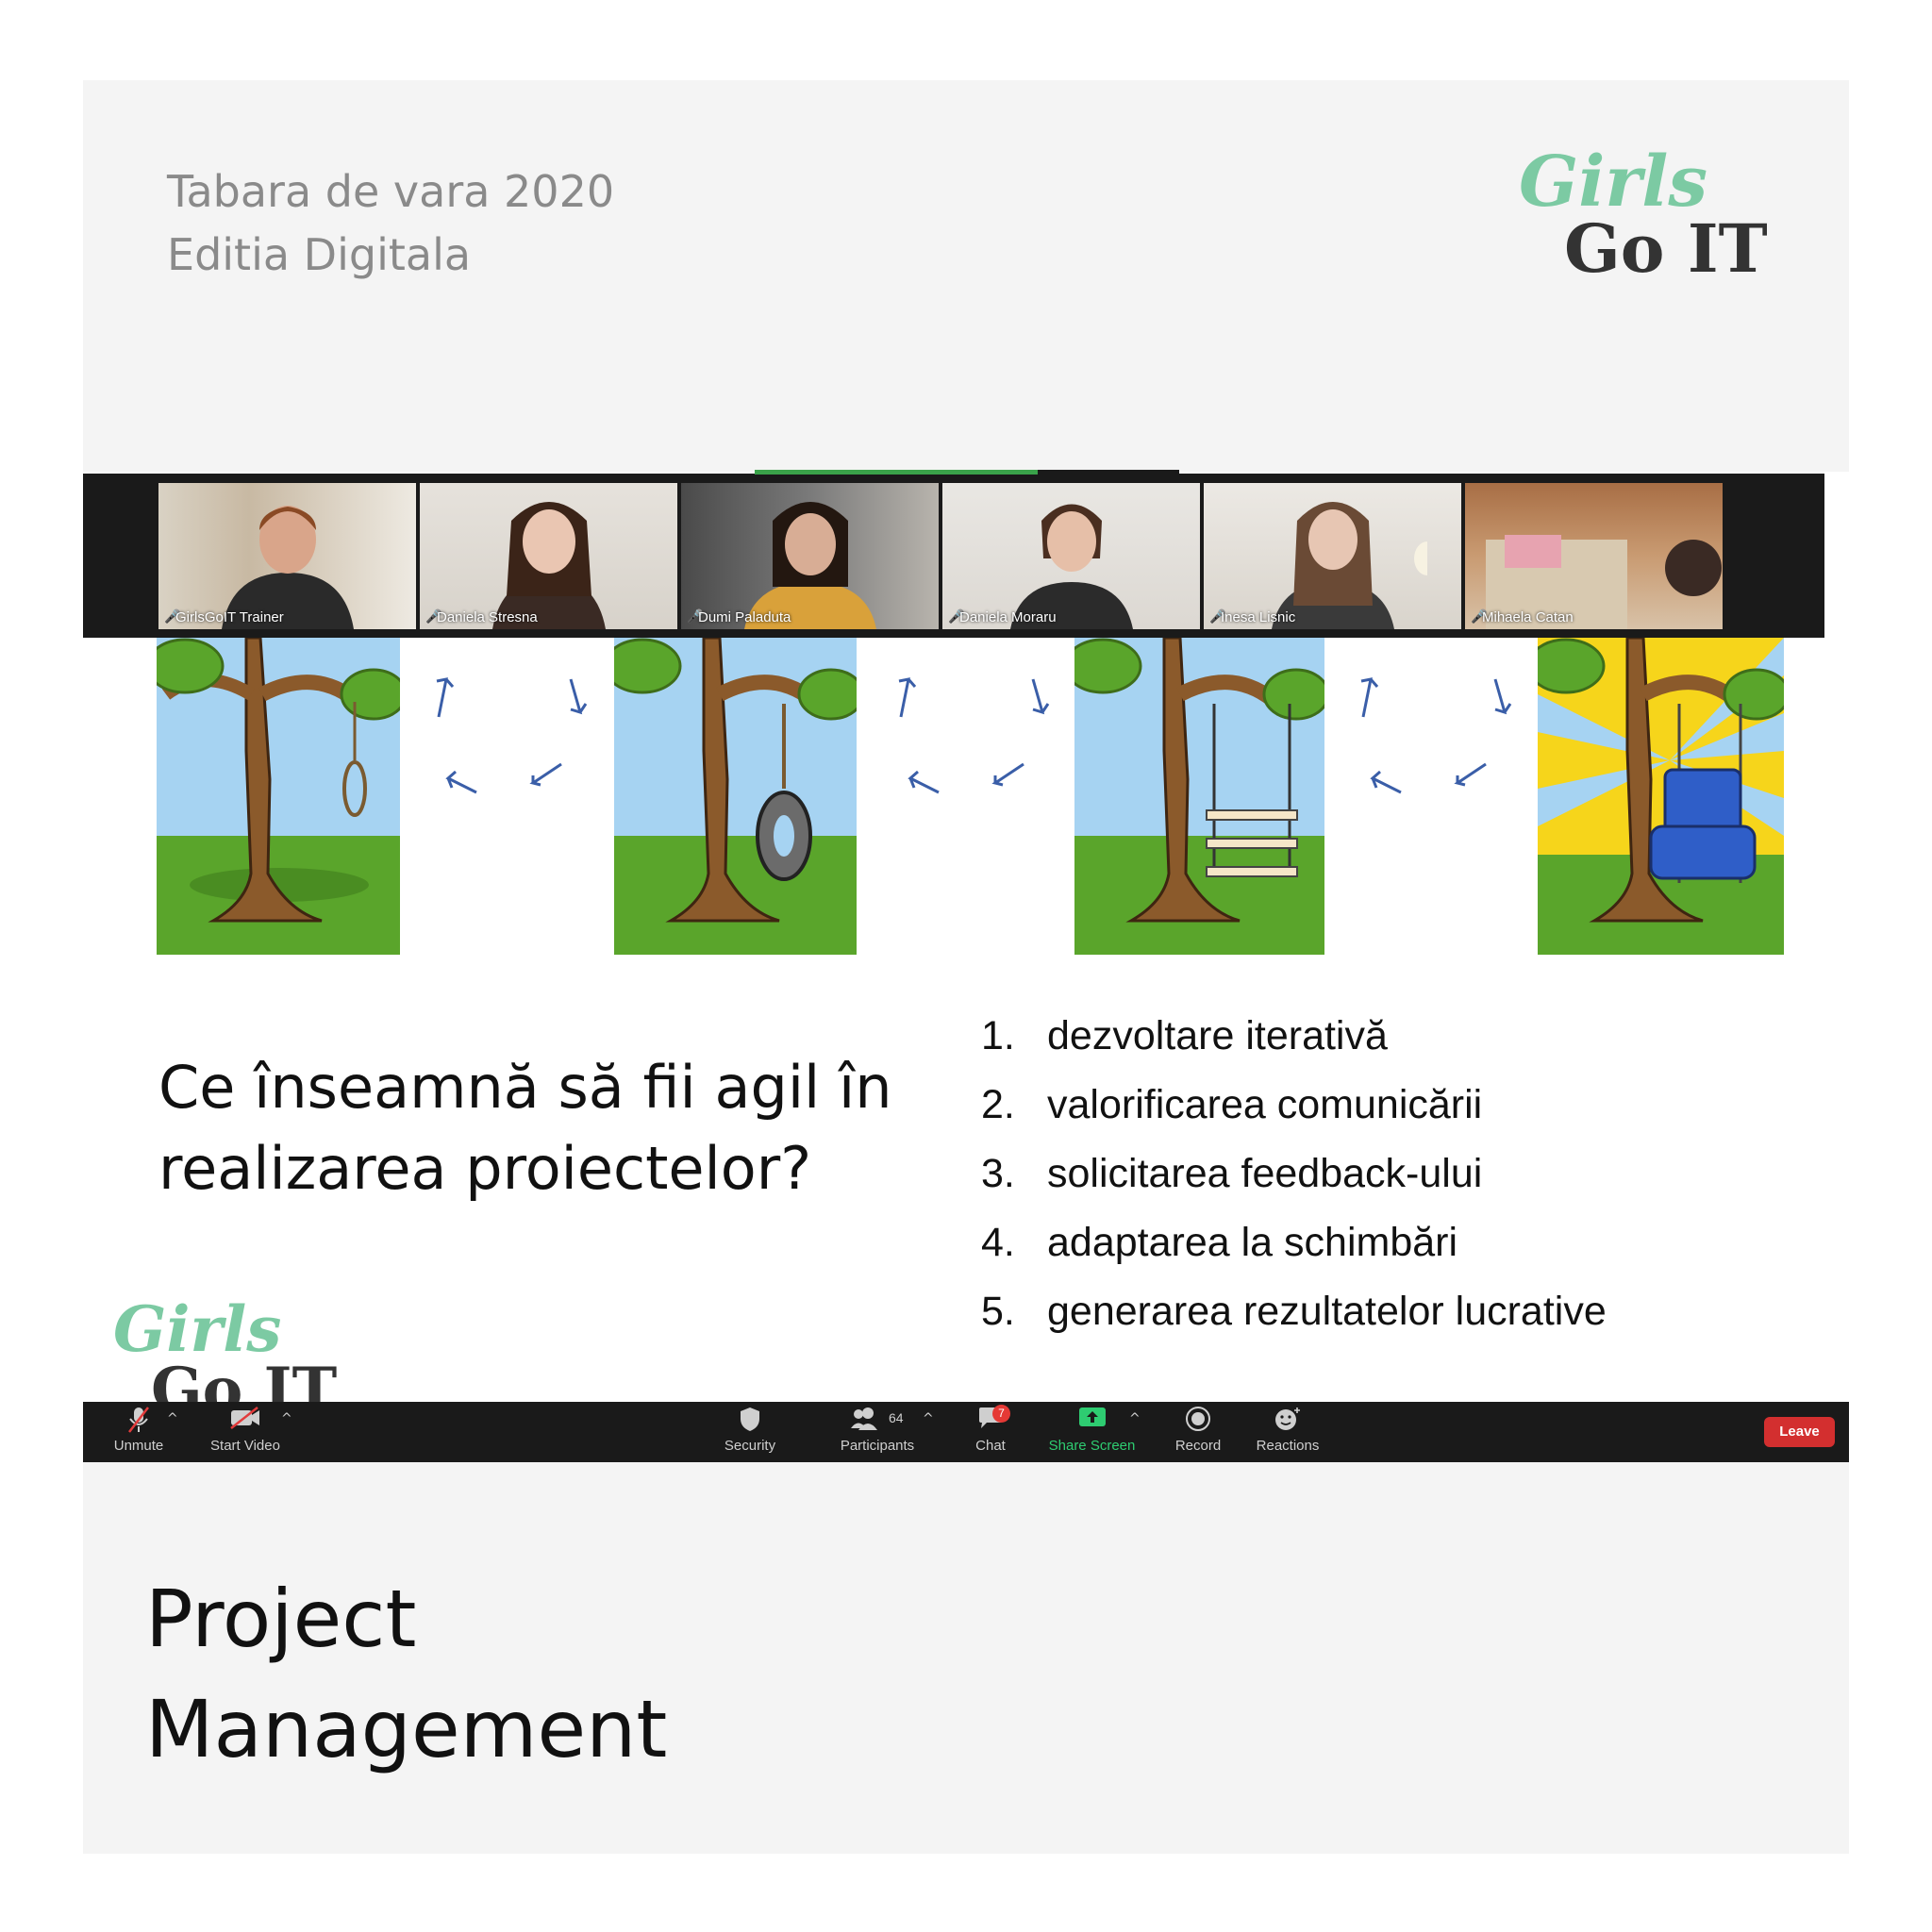 This screenshot has width=1932, height=1932. I want to click on video-tile: 🎤 Mihaela Catan, so click(1594, 556).